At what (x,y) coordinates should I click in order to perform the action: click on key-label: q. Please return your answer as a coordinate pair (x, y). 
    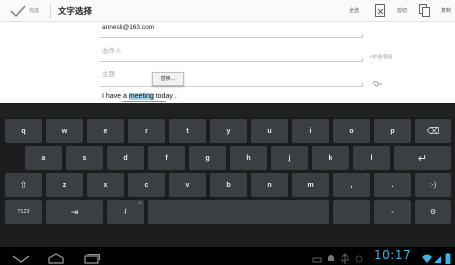
    Looking at the image, I should click on (23, 131).